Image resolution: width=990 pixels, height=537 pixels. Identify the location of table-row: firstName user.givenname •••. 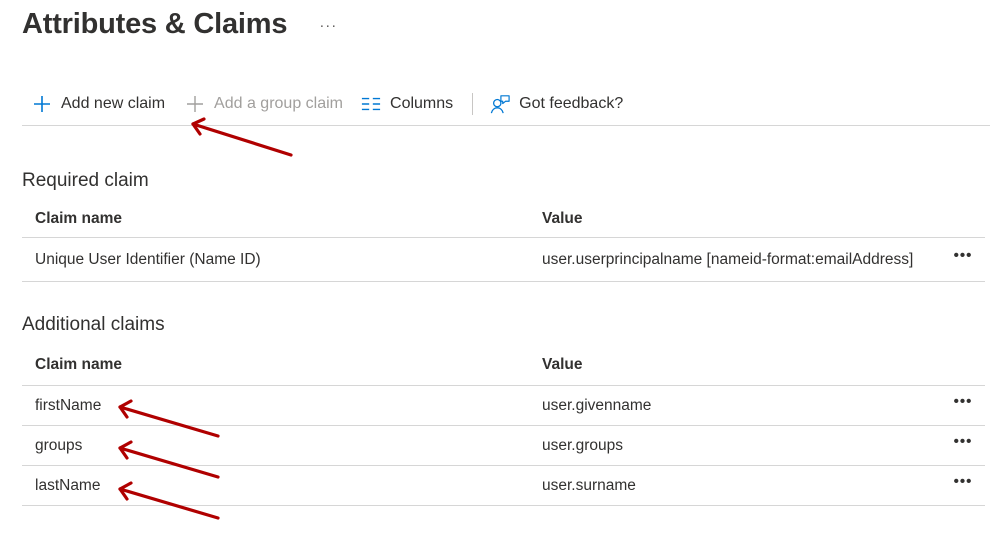
(503, 406).